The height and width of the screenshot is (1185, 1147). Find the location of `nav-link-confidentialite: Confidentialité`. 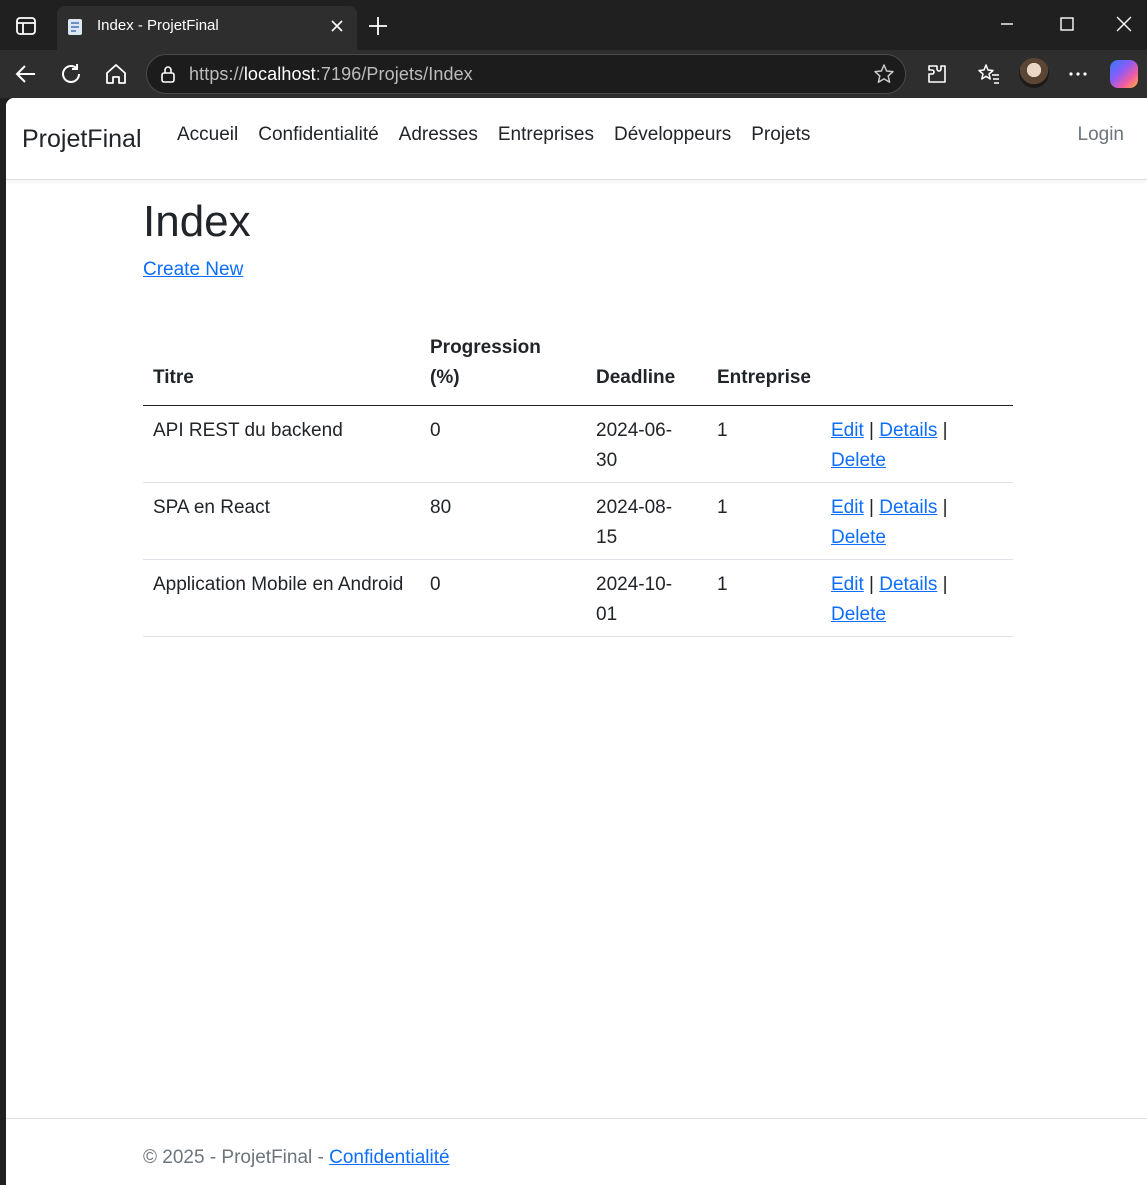

nav-link-confidentialite: Confidentialité is located at coordinates (318, 135).